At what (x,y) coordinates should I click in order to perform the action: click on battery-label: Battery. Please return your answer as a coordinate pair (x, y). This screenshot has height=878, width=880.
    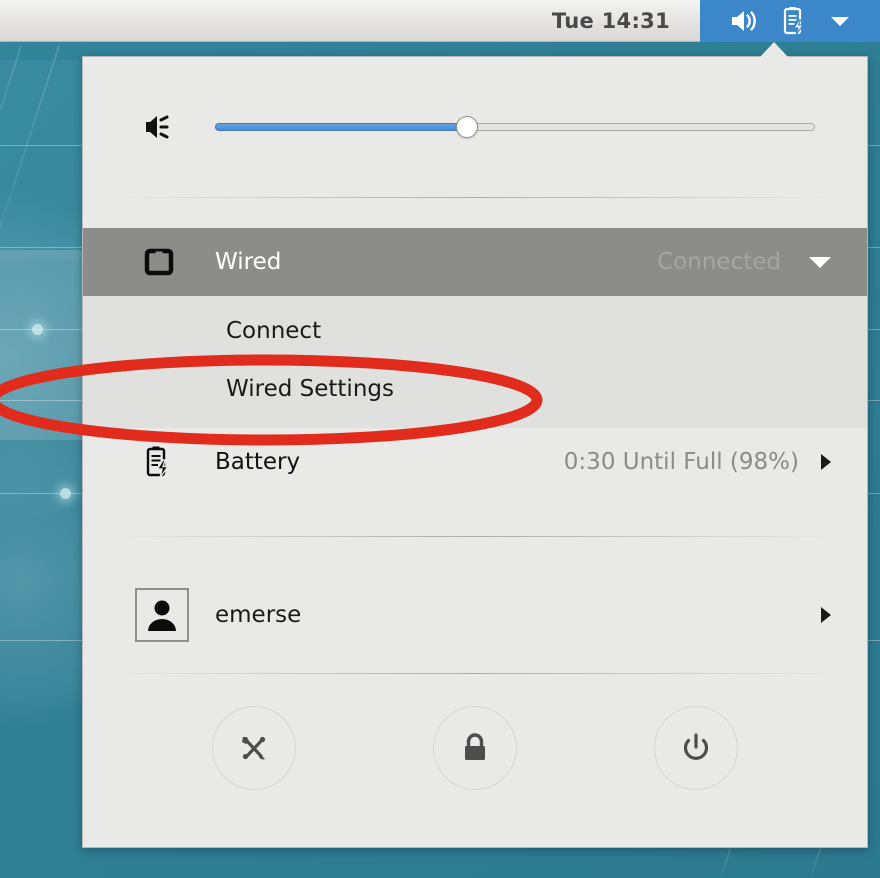
    Looking at the image, I should click on (258, 462).